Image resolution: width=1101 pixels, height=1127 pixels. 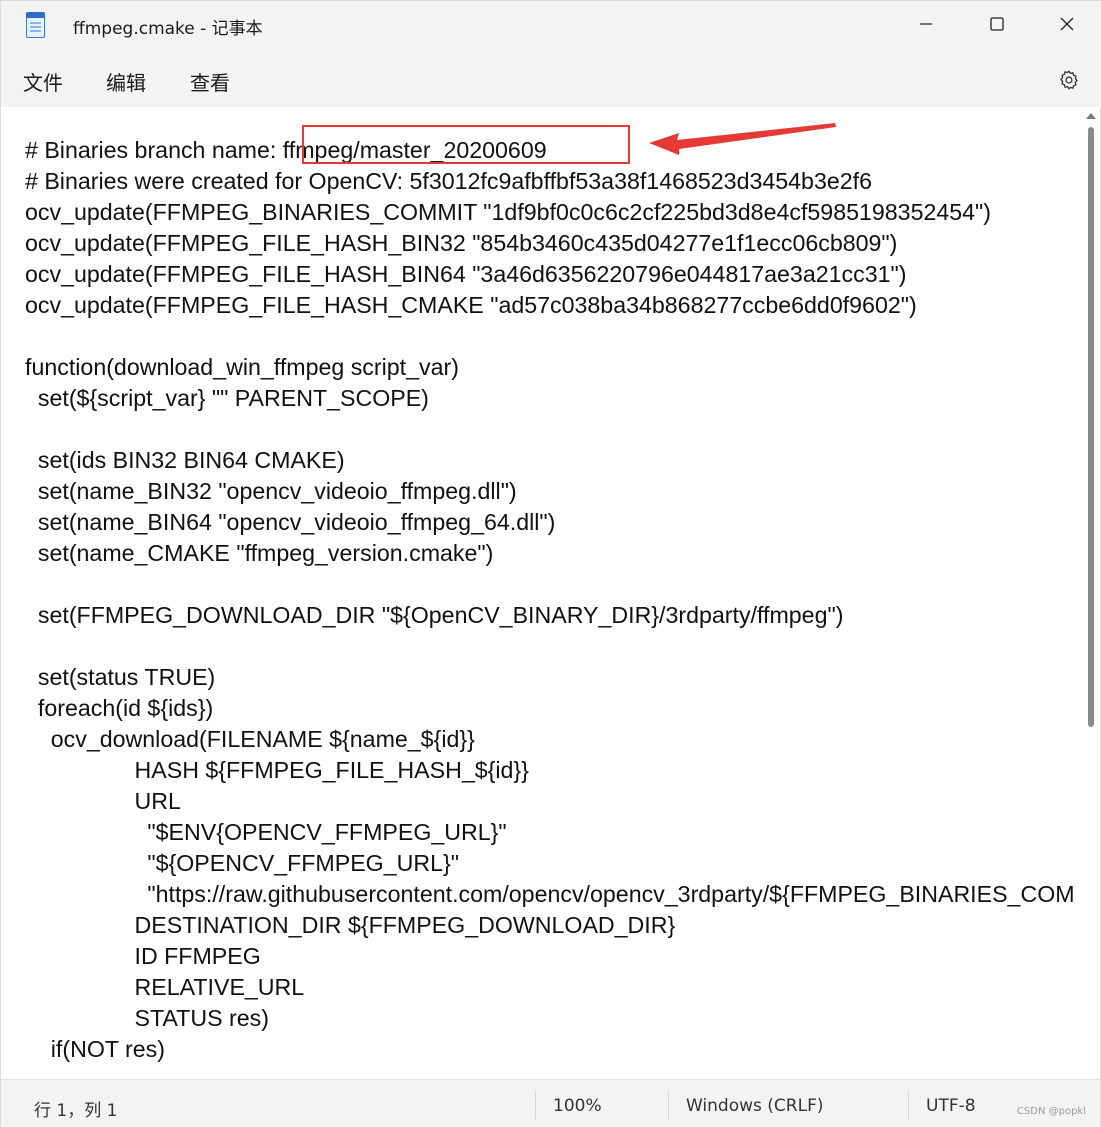 I want to click on code-line: "${OPENCV_FFMPEG_URL}", so click(x=550, y=863).